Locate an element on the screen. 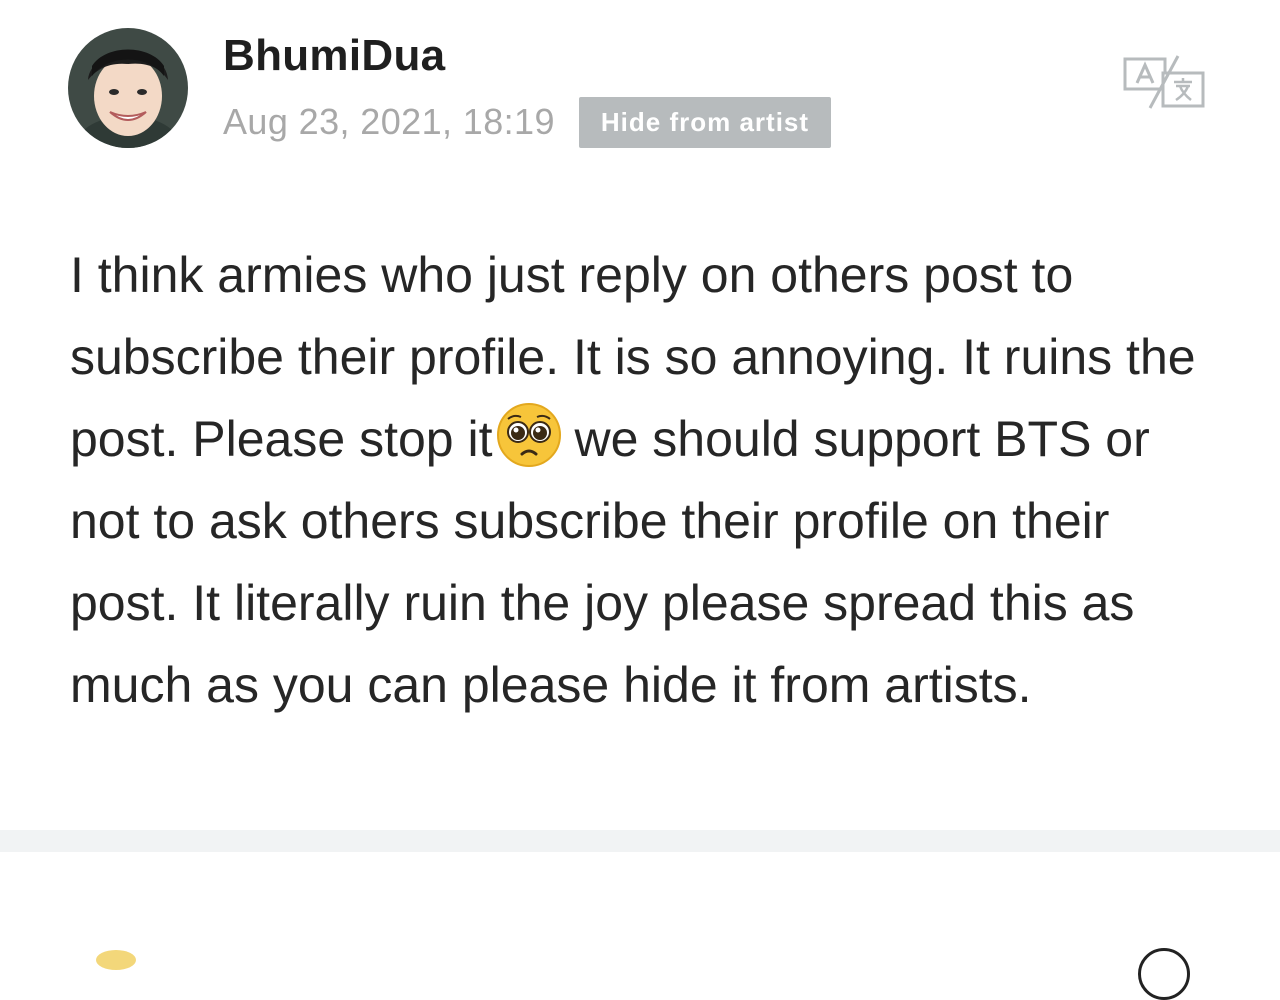 The image size is (1280, 1000). username: BhumiDua is located at coordinates (334, 56).